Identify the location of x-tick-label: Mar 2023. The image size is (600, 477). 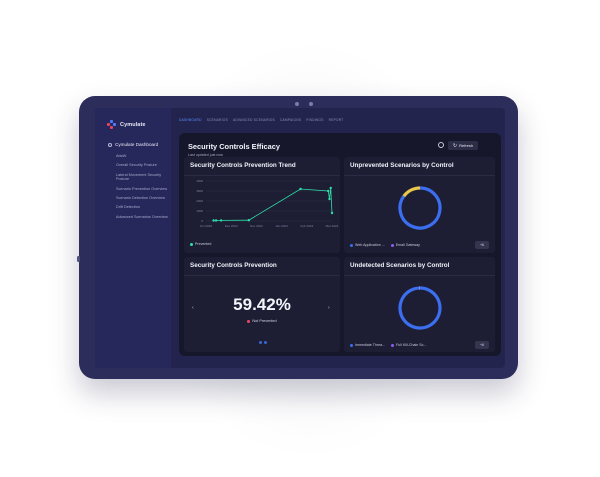
(332, 226).